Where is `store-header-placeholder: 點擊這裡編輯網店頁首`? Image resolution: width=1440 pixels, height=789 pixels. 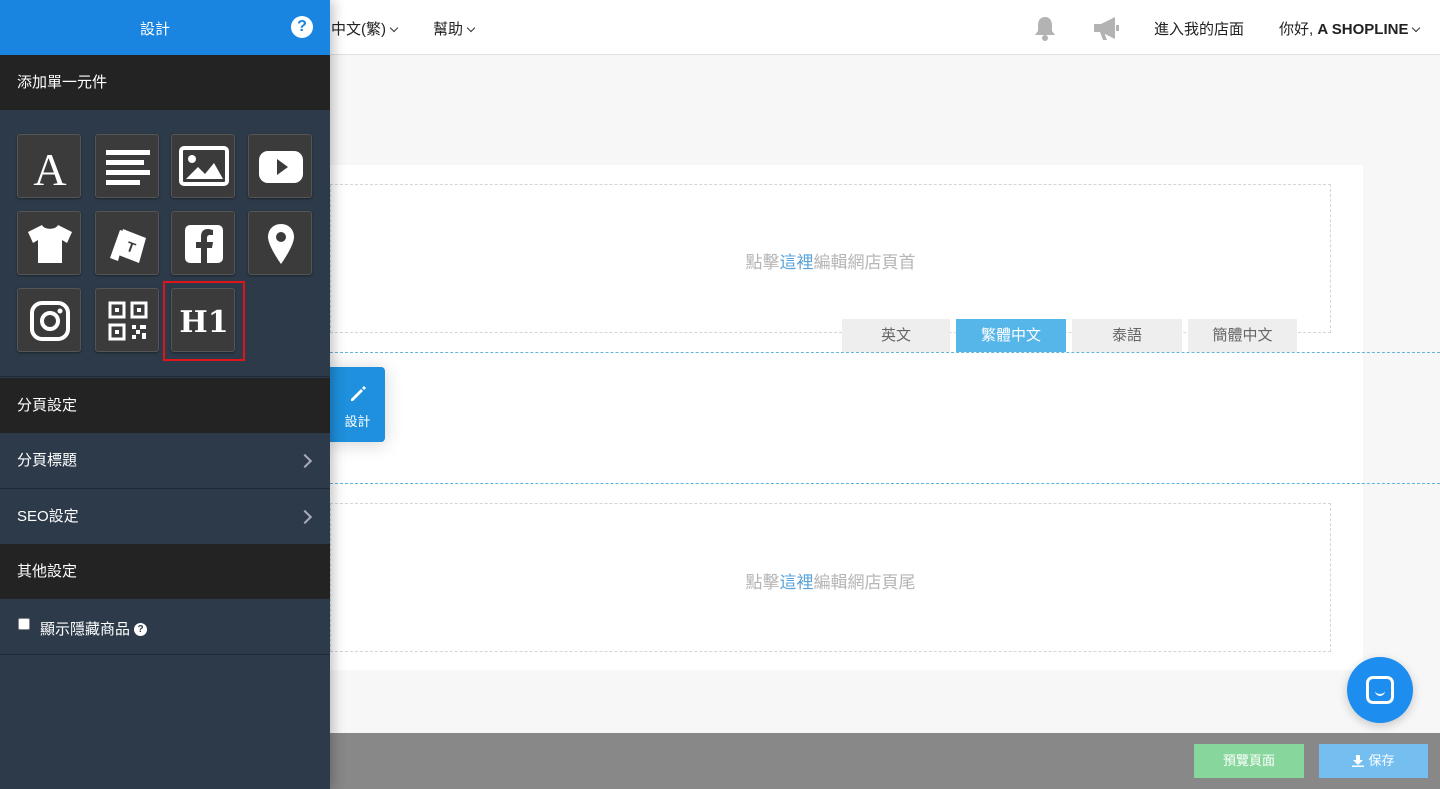
store-header-placeholder: 點擊這裡編輯網店頁首 is located at coordinates (830, 258).